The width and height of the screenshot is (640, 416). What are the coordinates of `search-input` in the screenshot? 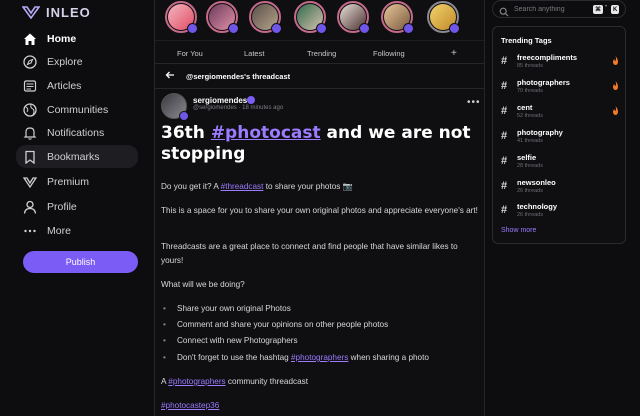 It's located at (549, 9).